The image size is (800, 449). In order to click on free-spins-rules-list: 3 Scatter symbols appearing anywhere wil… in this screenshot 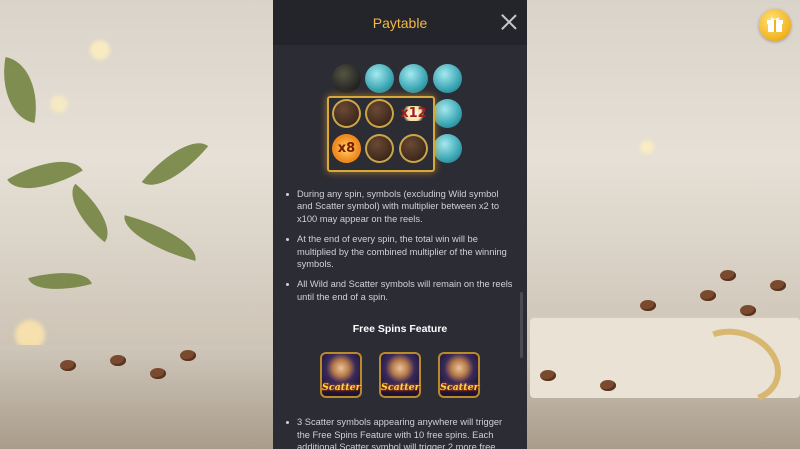, I will do `click(400, 432)`.